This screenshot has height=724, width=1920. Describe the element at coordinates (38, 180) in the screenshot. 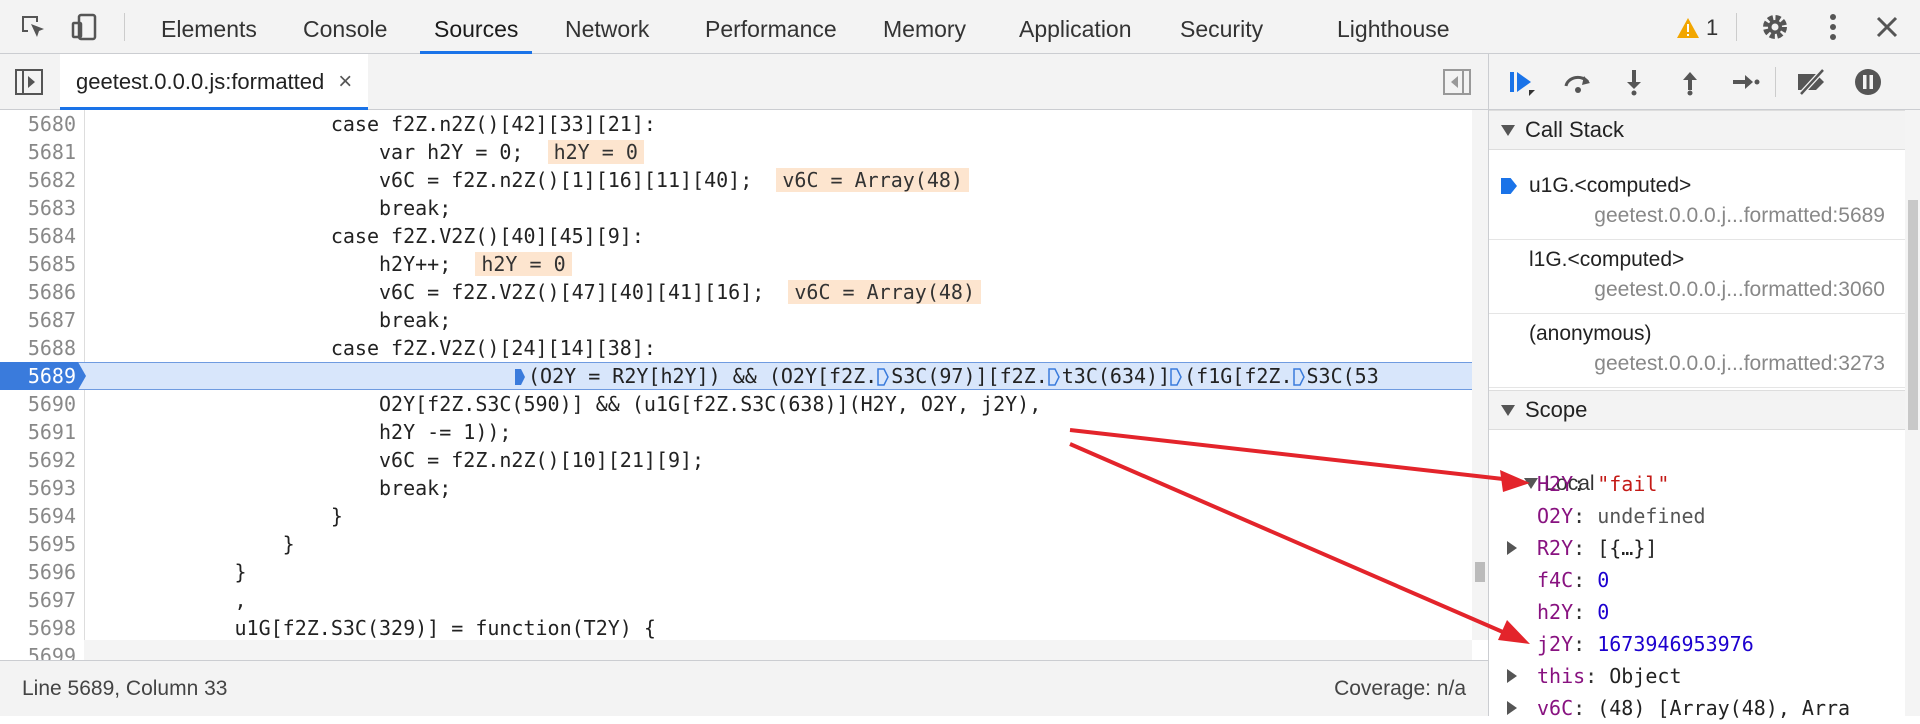

I see `line-number: 5682` at that location.